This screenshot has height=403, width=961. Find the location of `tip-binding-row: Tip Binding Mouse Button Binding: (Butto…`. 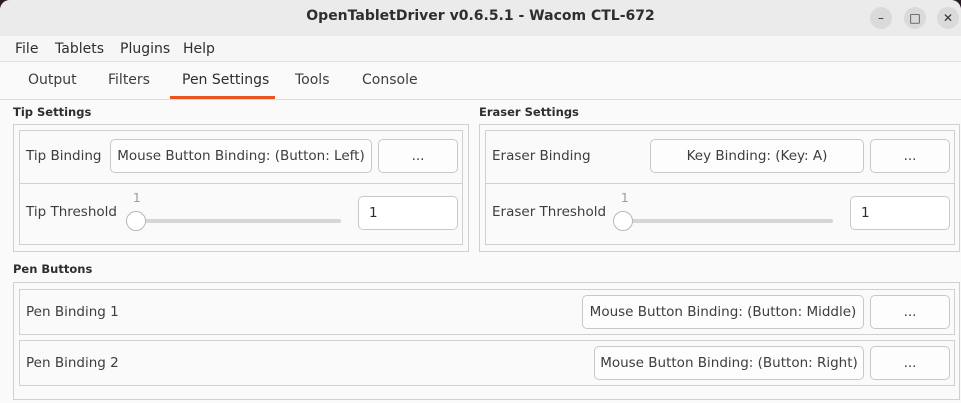

tip-binding-row: Tip Binding Mouse Button Binding: (Butto… is located at coordinates (241, 157).